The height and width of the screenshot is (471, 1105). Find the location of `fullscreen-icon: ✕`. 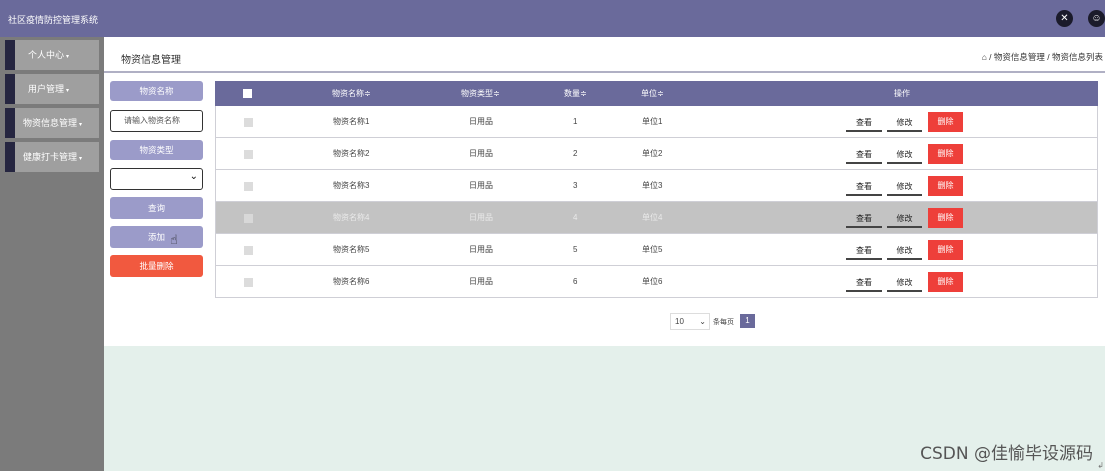

fullscreen-icon: ✕ is located at coordinates (1064, 18).